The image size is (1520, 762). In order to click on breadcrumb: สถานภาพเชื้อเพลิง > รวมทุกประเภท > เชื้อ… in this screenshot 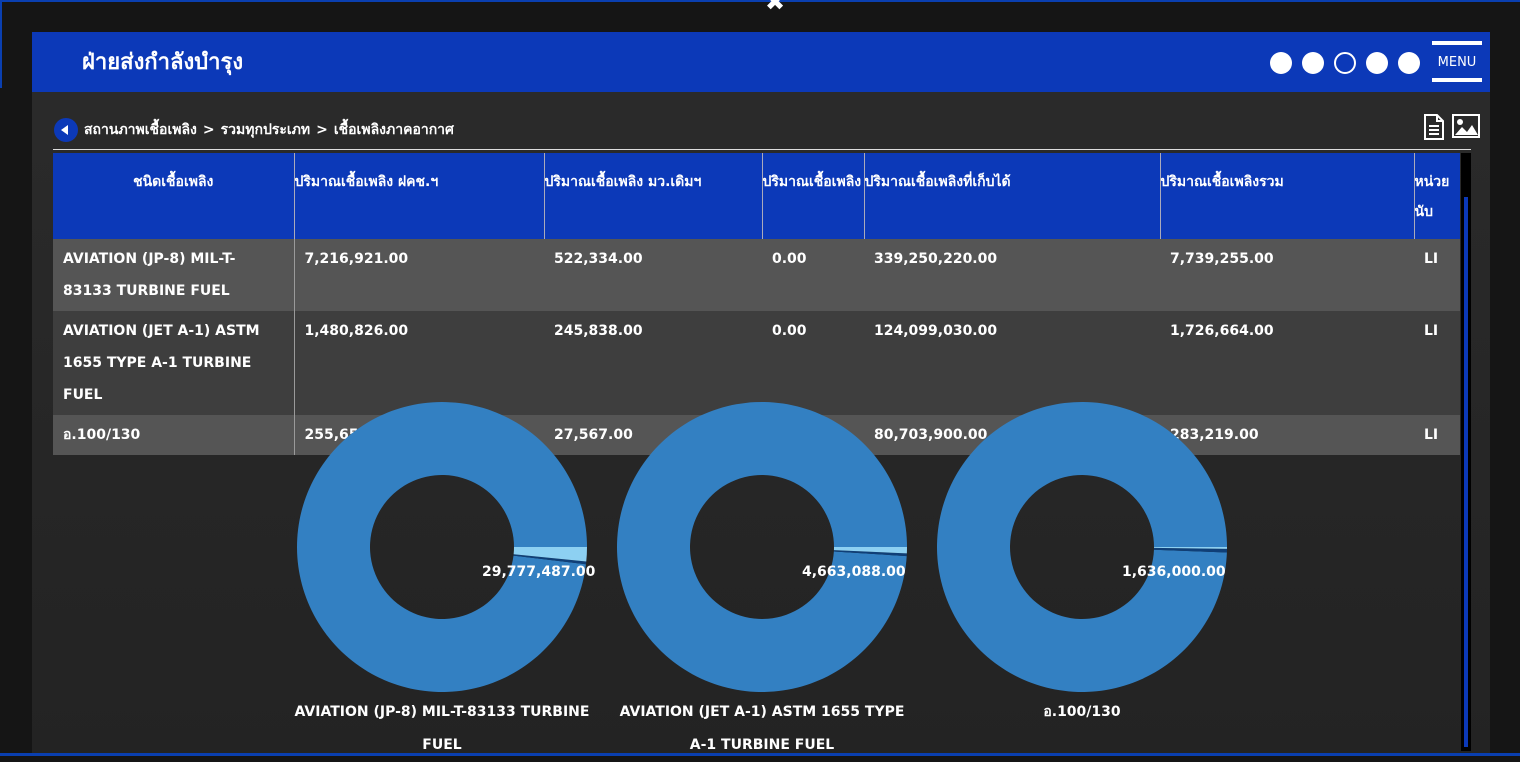, I will do `click(254, 130)`.